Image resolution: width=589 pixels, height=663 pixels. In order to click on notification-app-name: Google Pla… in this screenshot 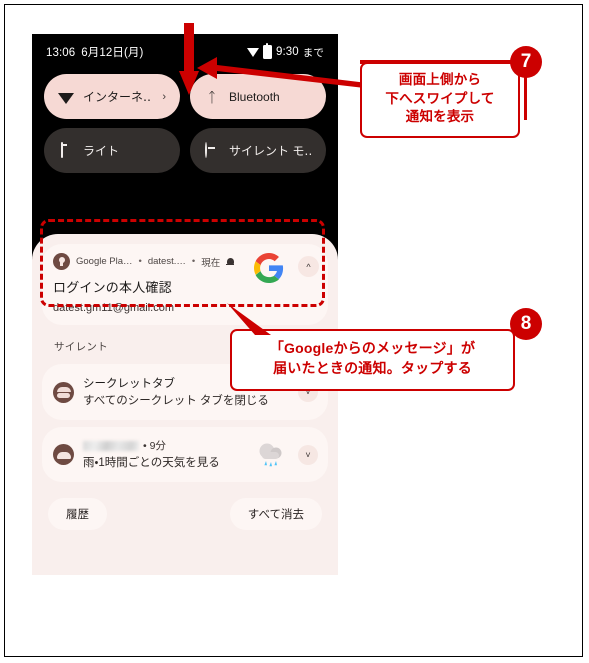, I will do `click(104, 261)`.